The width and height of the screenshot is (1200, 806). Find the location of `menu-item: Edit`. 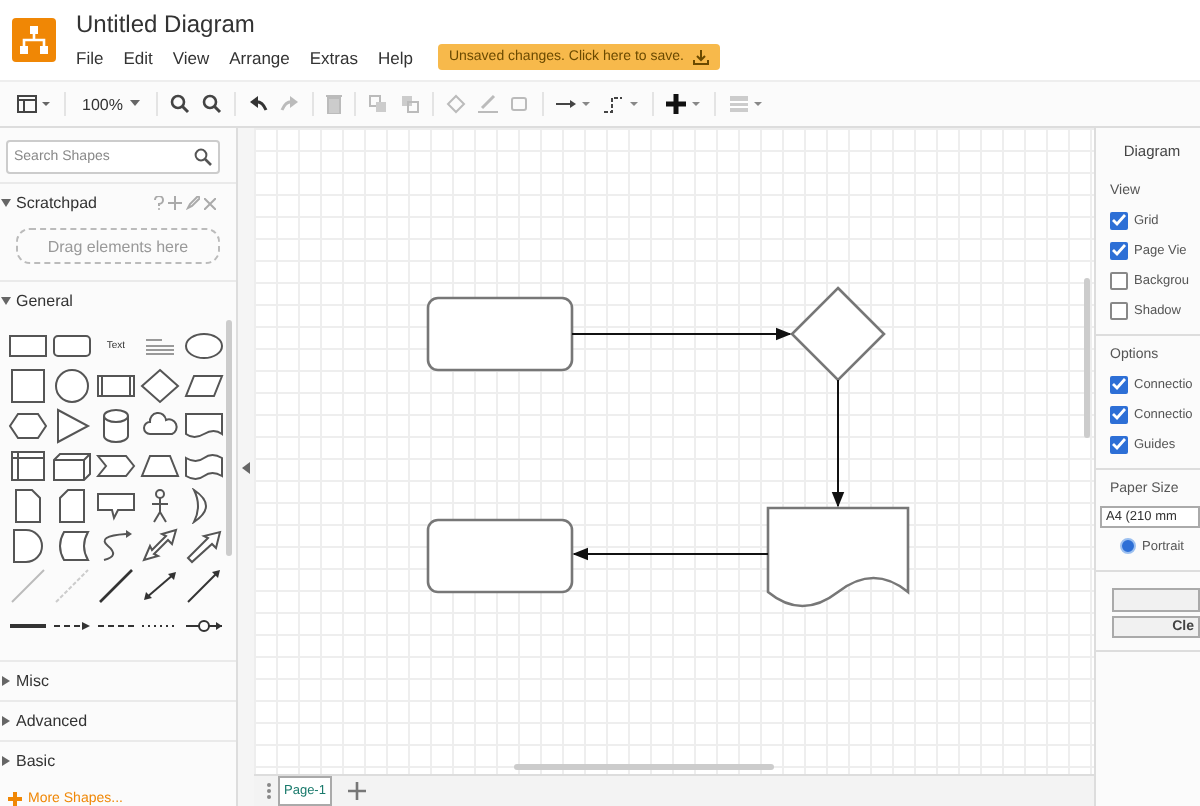

menu-item: Edit is located at coordinates (138, 57).